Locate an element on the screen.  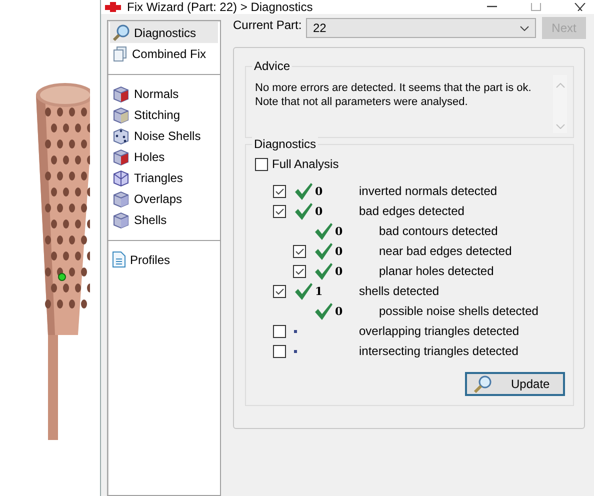
diagnostic-label: inverted normals detected is located at coordinates (428, 191).